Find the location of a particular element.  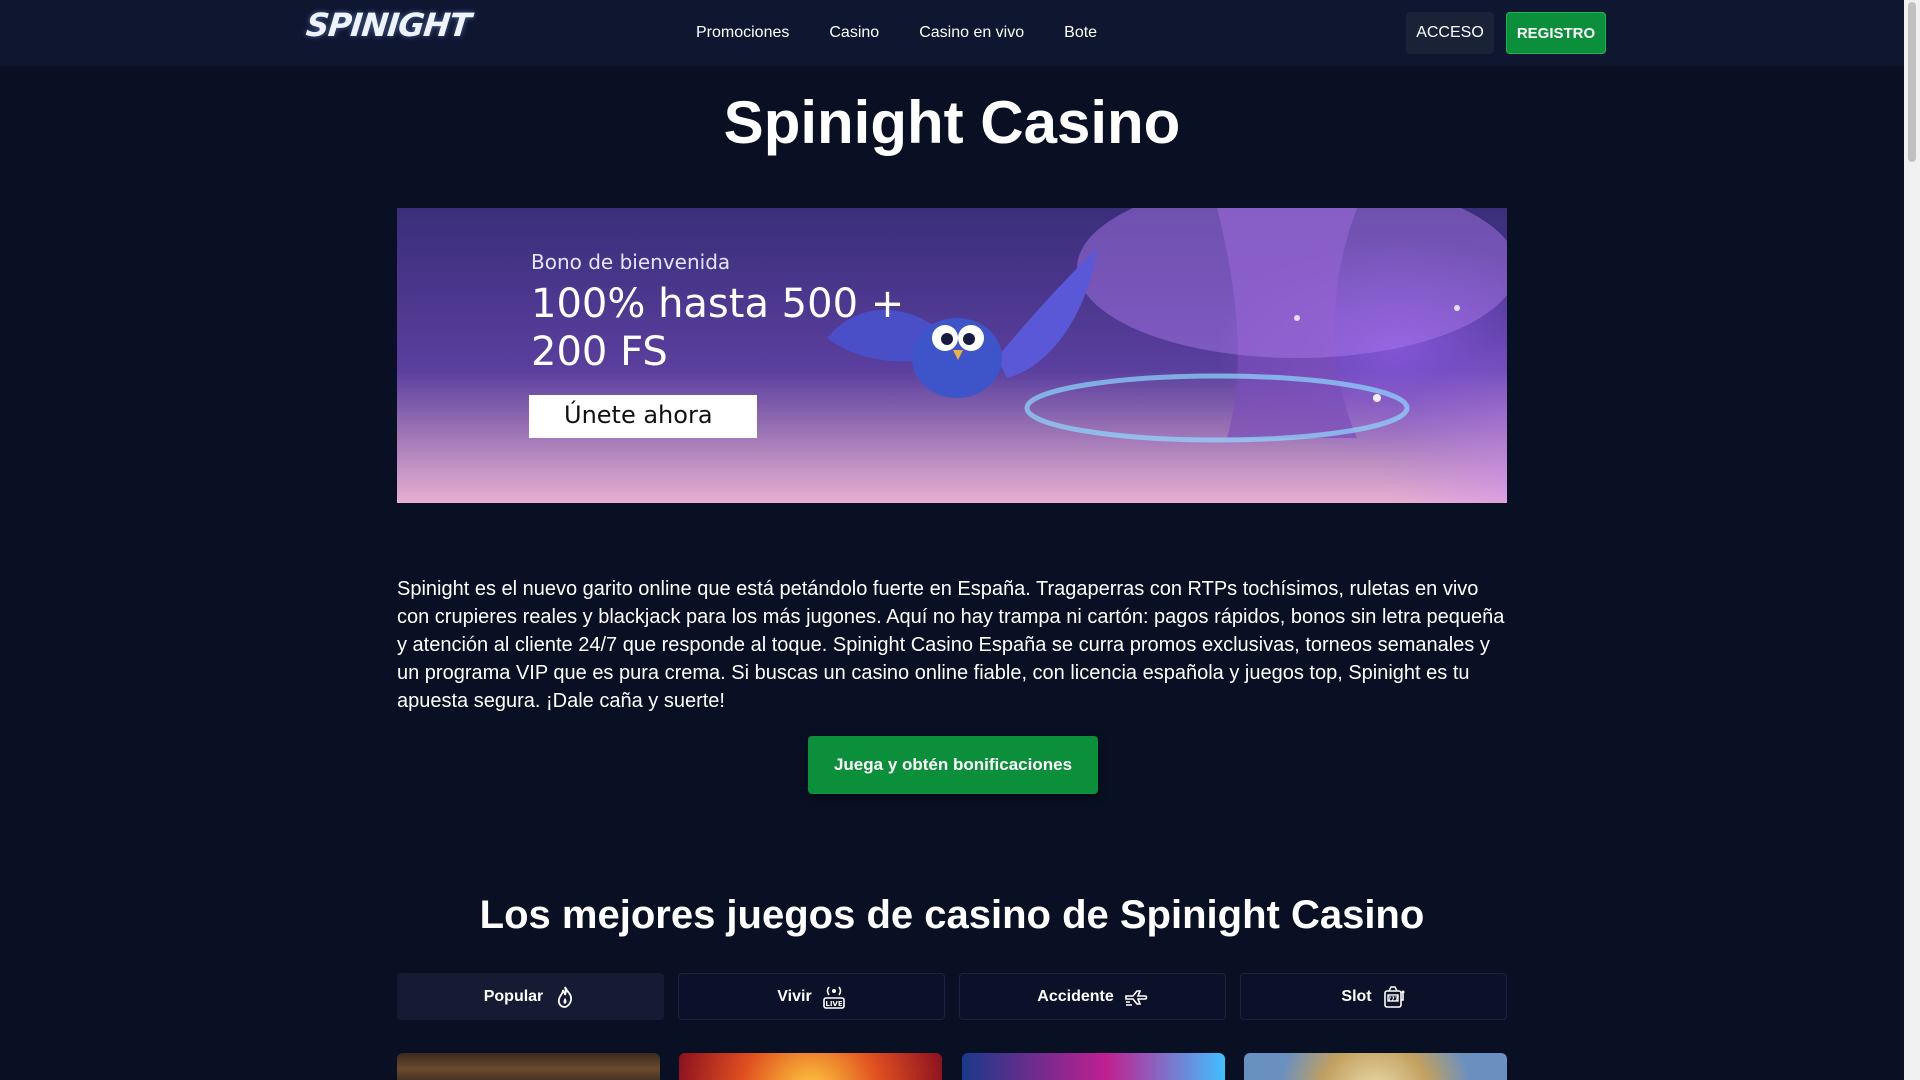

play-bonus-button: Juega y obtén bonificaciones is located at coordinates (953, 765).